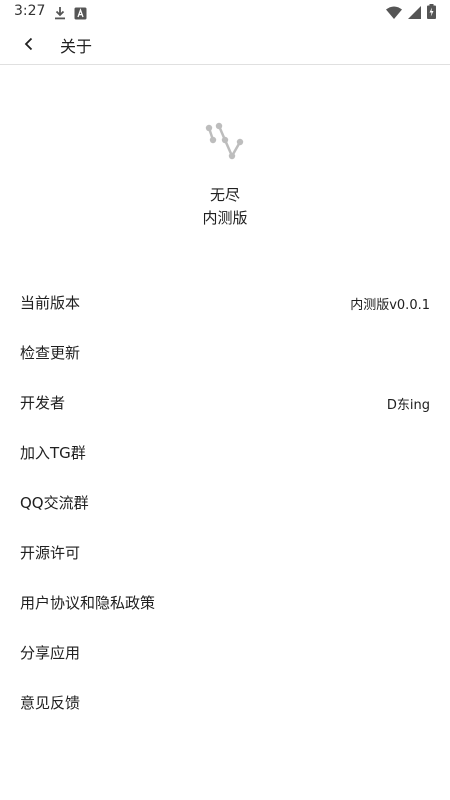 This screenshot has width=450, height=800. Describe the element at coordinates (50, 653) in the screenshot. I see `list-item-label: 分享应用` at that location.